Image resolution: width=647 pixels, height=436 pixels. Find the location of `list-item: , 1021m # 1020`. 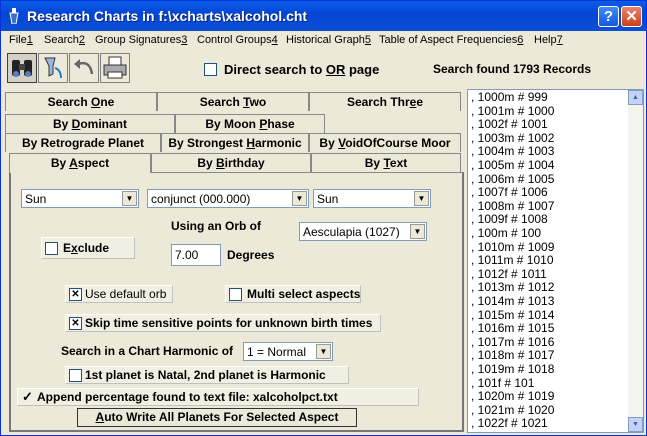

list-item: , 1021m # 1020 is located at coordinates (512, 410).